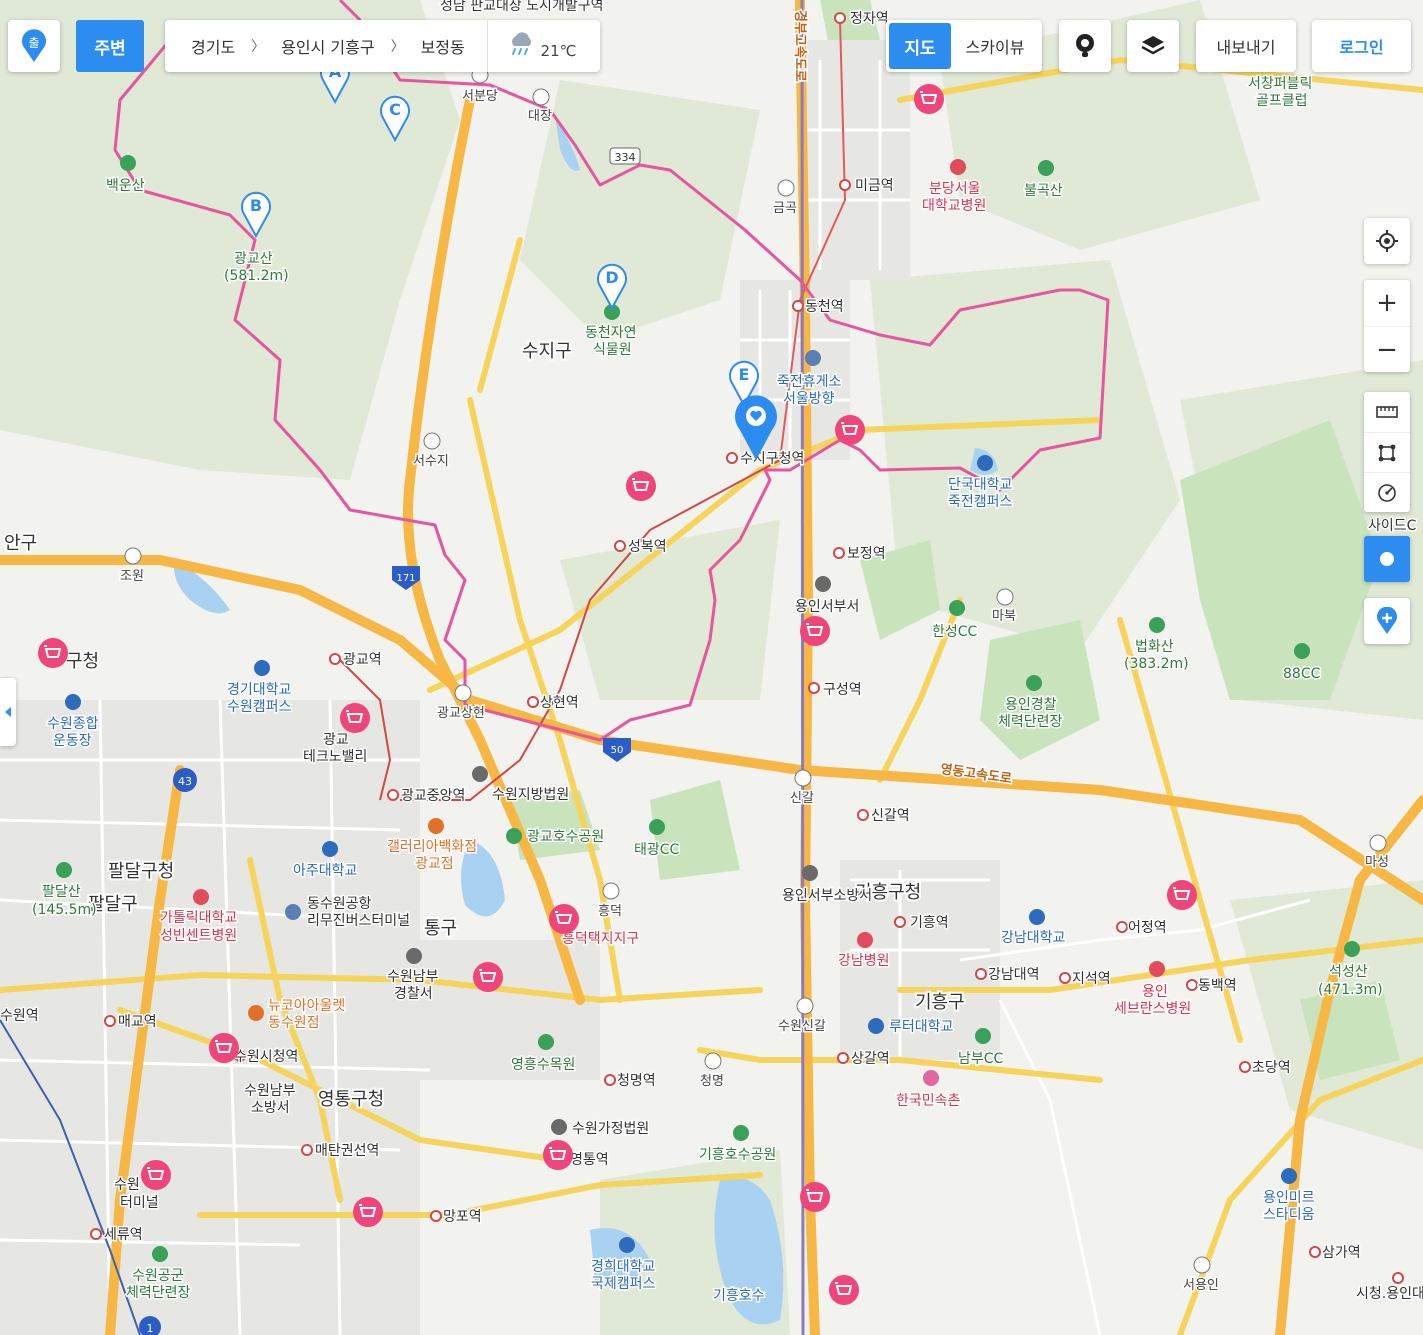 The height and width of the screenshot is (1335, 1423). What do you see at coordinates (521, 43) in the screenshot?
I see `rain-cloud-icon` at bounding box center [521, 43].